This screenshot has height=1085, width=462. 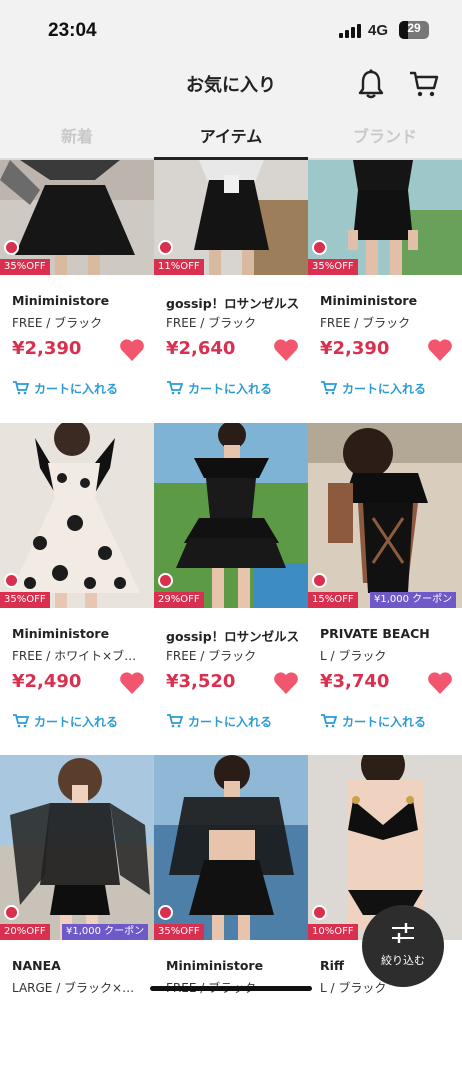 What do you see at coordinates (403, 933) in the screenshot?
I see `filter-icon` at bounding box center [403, 933].